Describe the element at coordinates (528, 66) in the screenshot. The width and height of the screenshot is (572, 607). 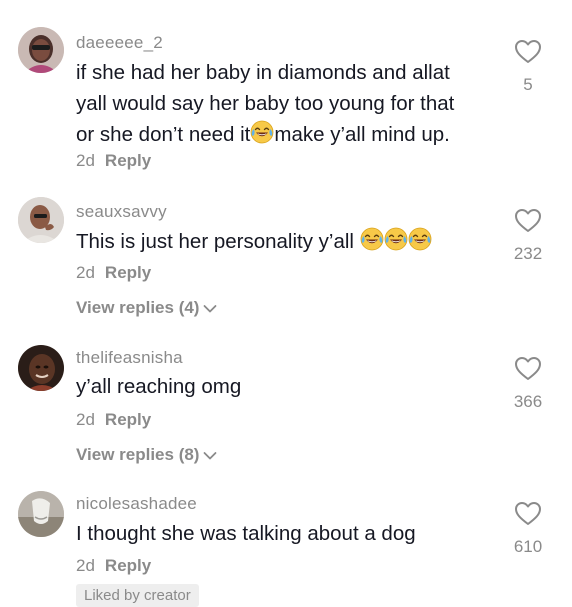
I see `like-button: 5` at that location.